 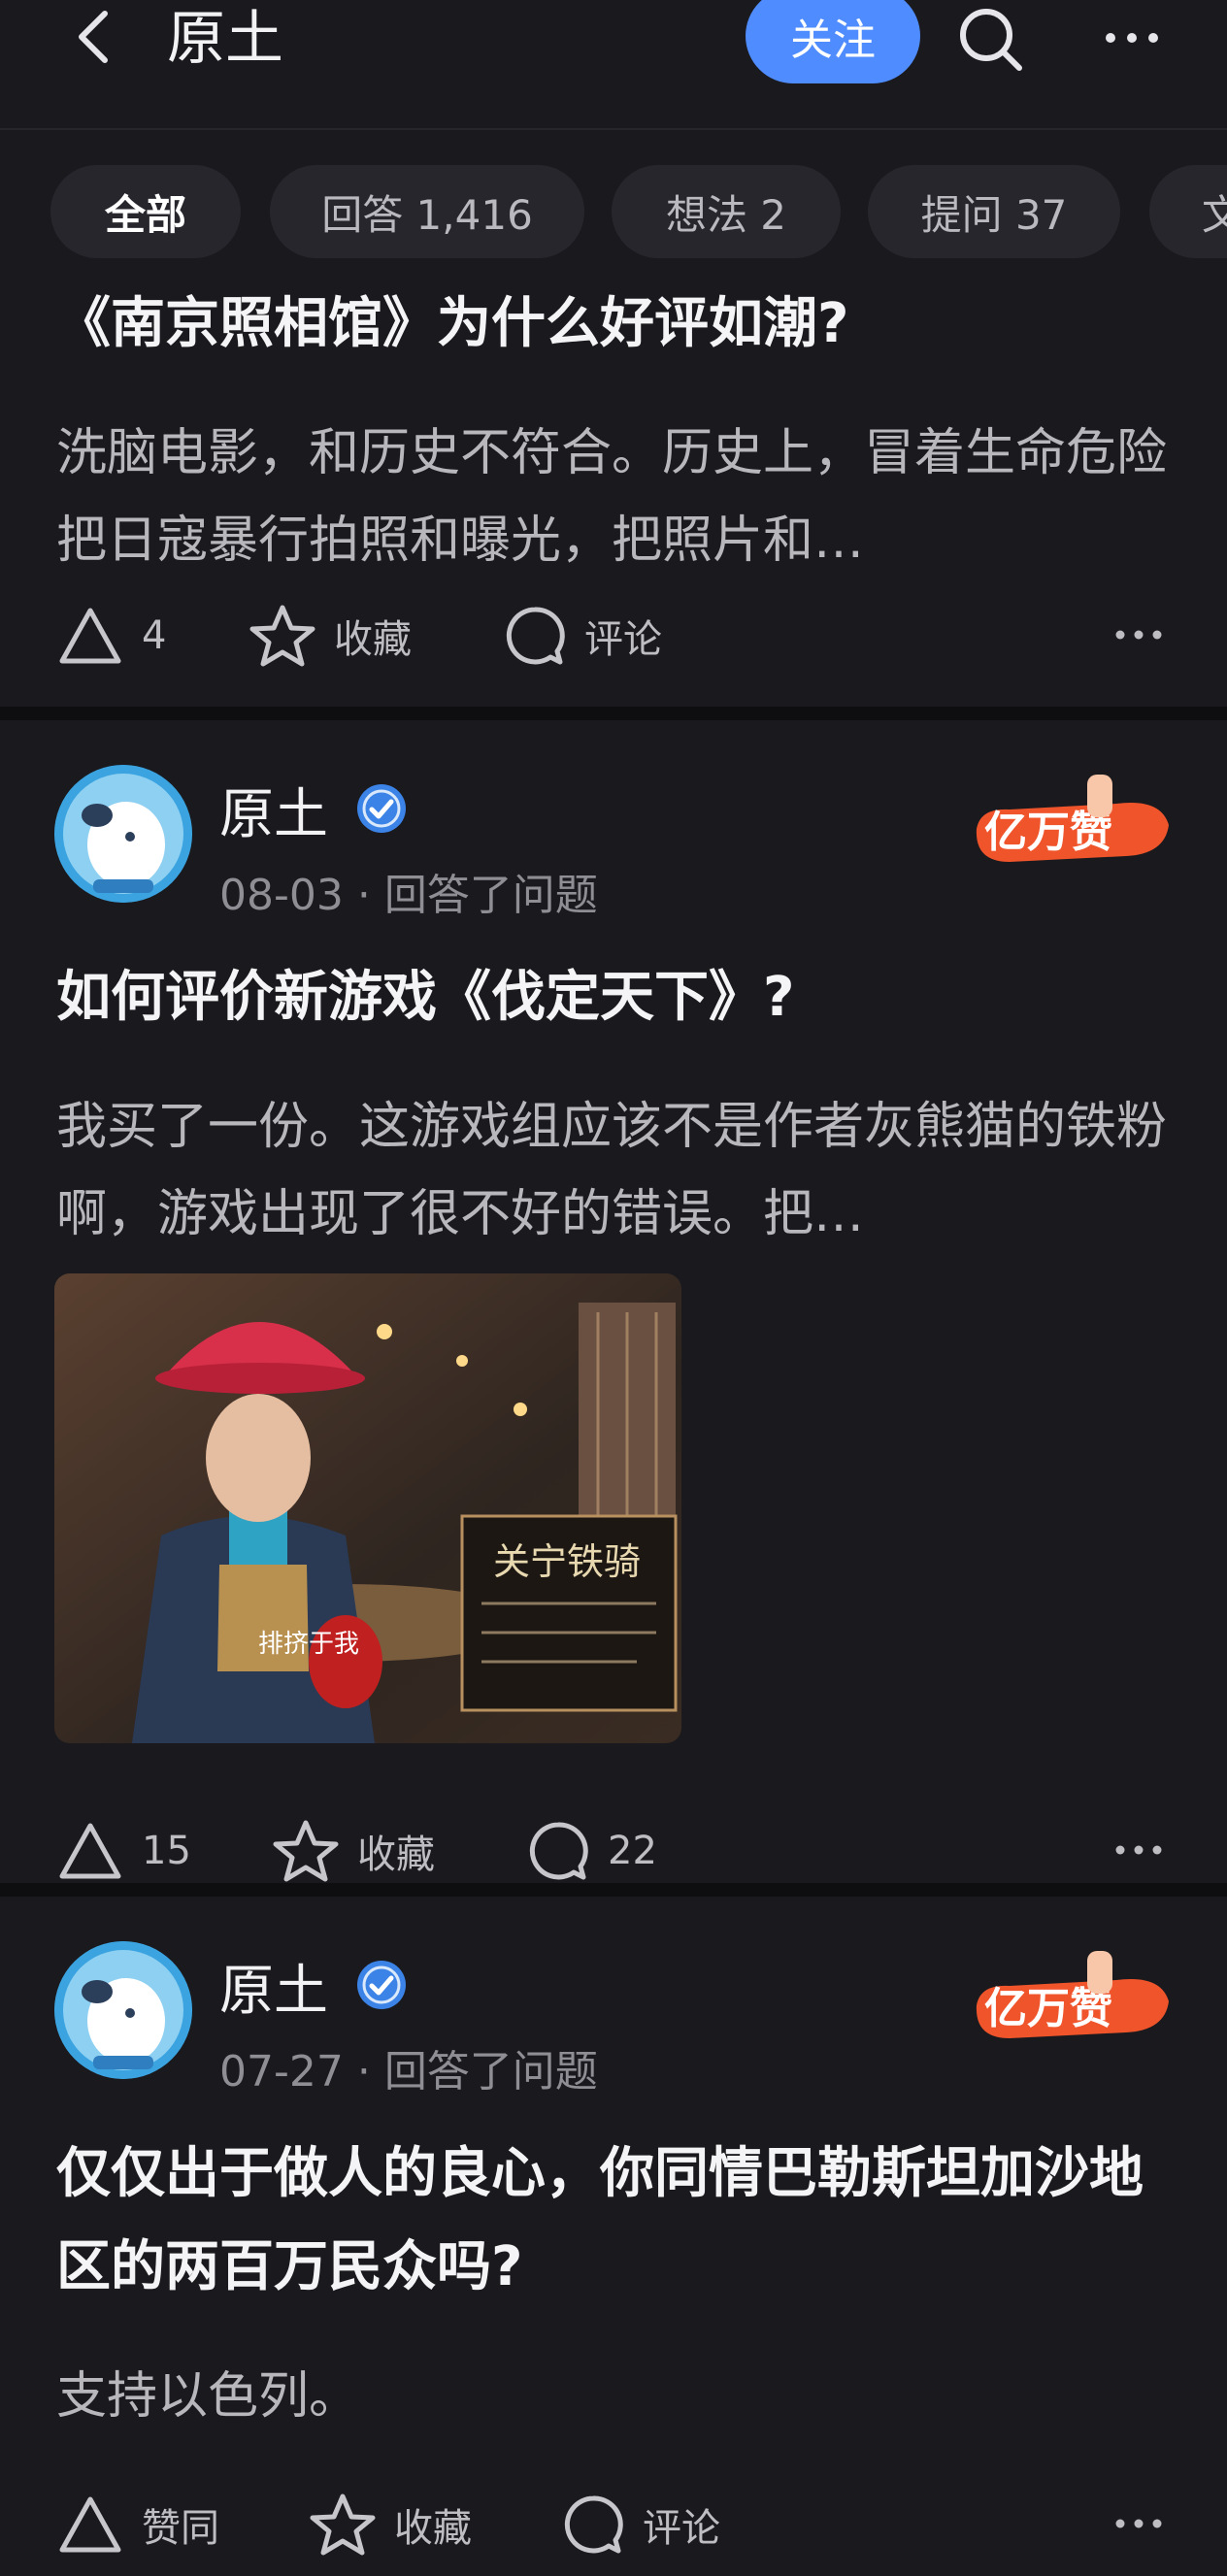 What do you see at coordinates (409, 2072) in the screenshot?
I see `post-meta: 07-27 · 回答了问题` at bounding box center [409, 2072].